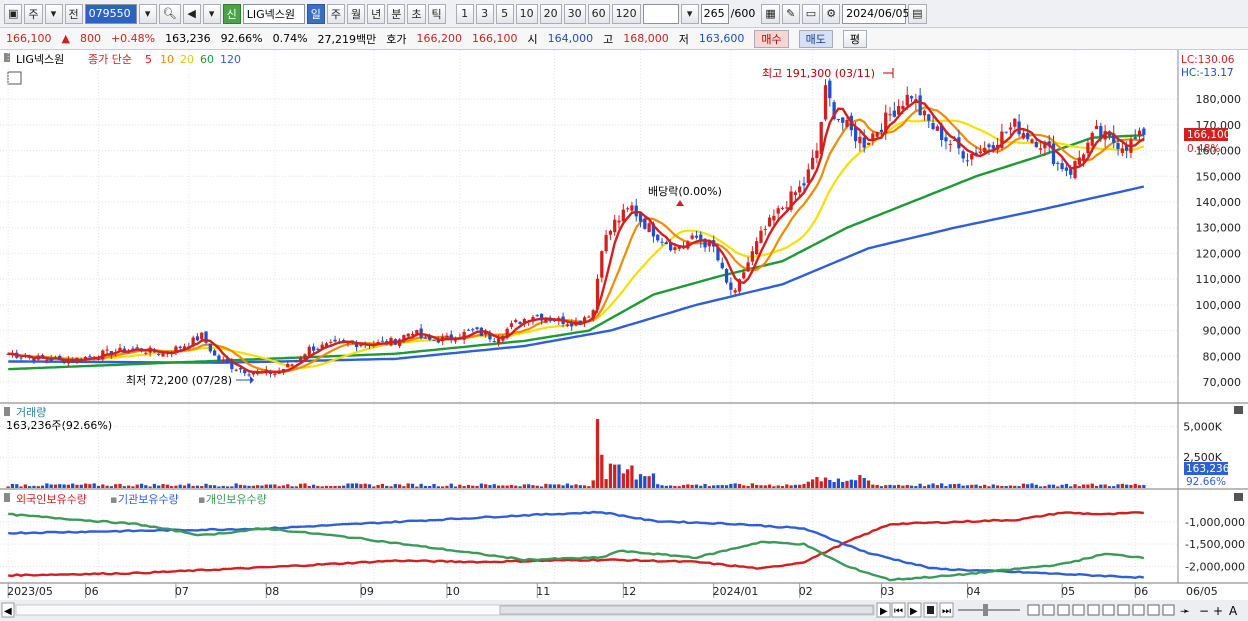 This screenshot has height=621, width=1248. What do you see at coordinates (660, 13) in the screenshot?
I see `custom-interval-input` at bounding box center [660, 13].